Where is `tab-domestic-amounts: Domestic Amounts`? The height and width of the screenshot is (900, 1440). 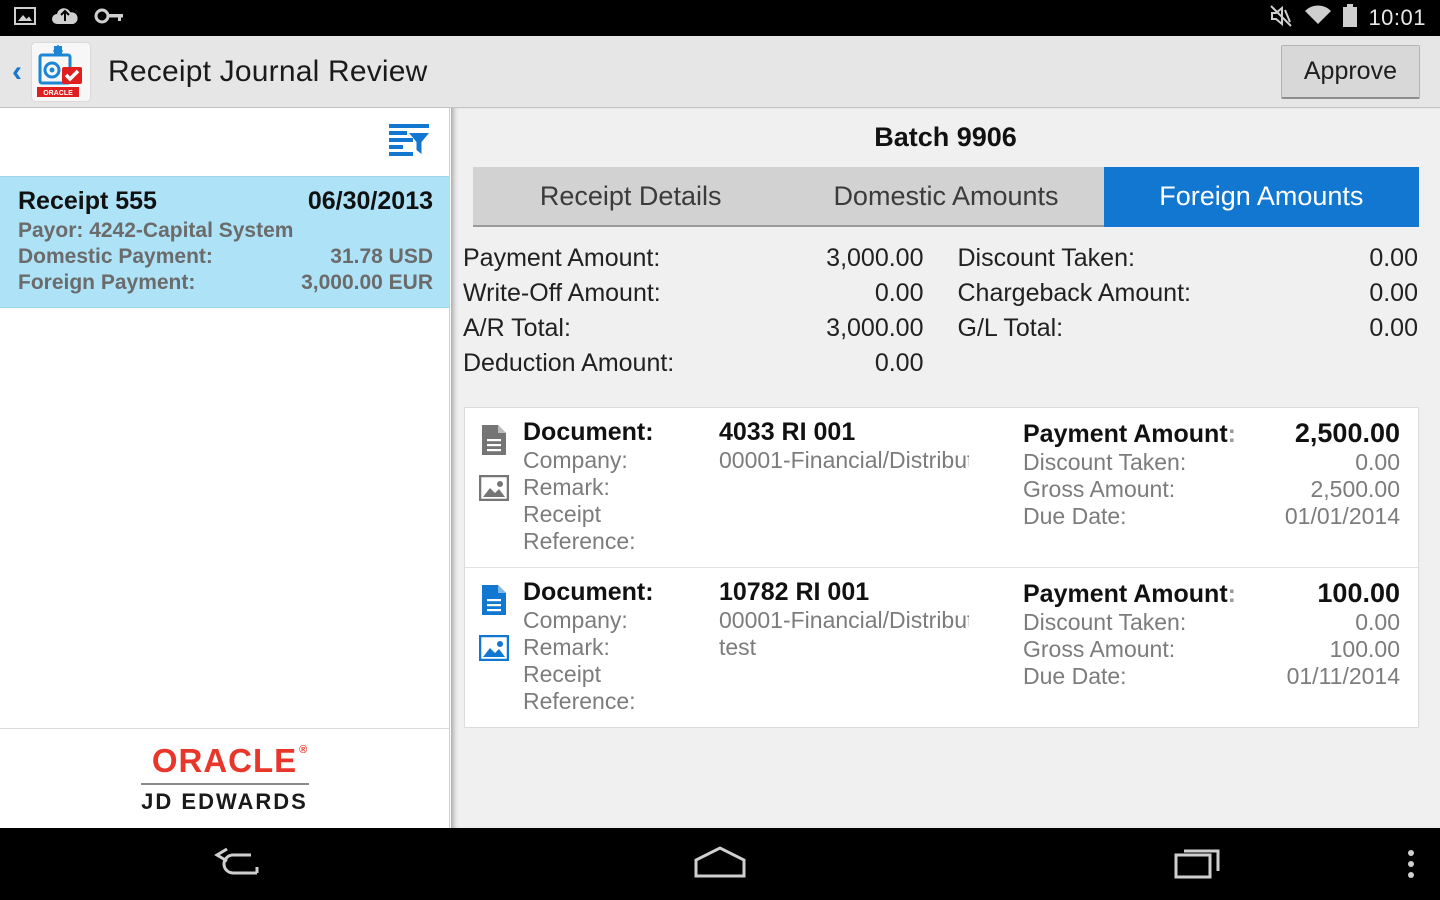
tab-domestic-amounts: Domestic Amounts is located at coordinates (946, 197).